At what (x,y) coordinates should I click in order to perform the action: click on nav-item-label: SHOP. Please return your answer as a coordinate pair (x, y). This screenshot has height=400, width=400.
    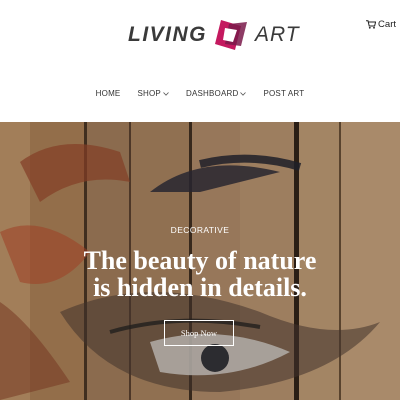
    Looking at the image, I should click on (149, 93).